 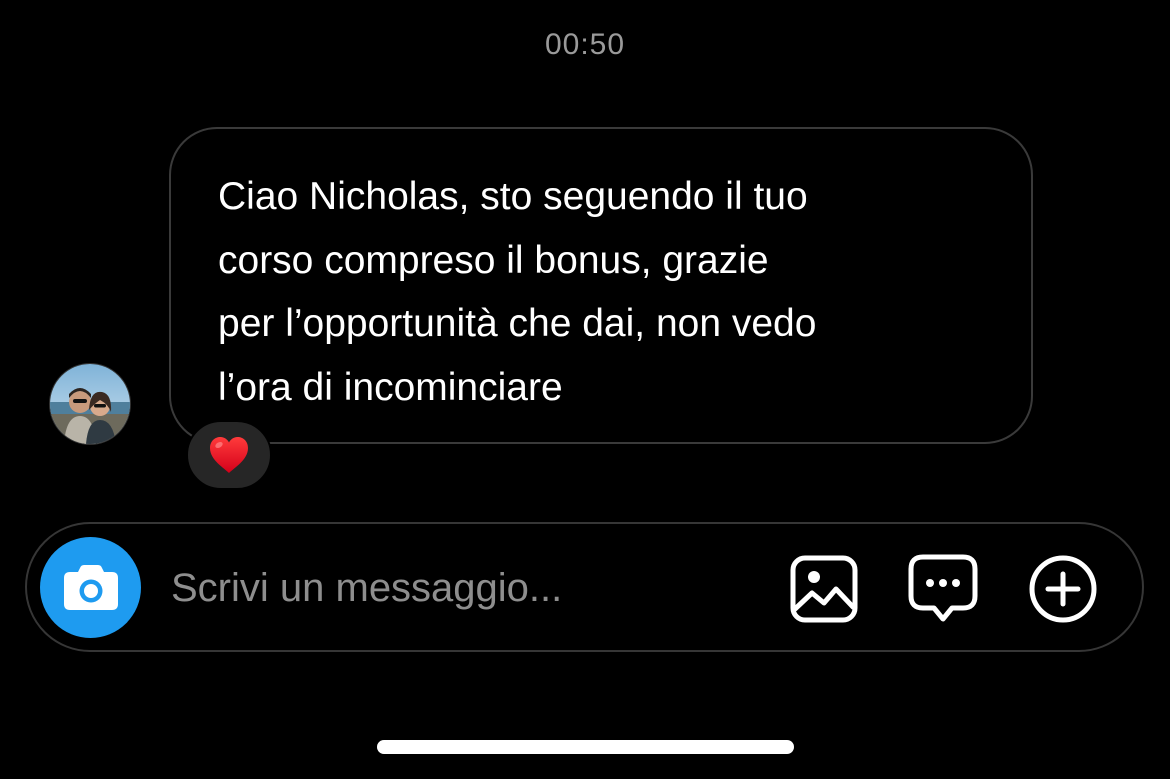 I want to click on chat-bubble-icon, so click(x=943, y=588).